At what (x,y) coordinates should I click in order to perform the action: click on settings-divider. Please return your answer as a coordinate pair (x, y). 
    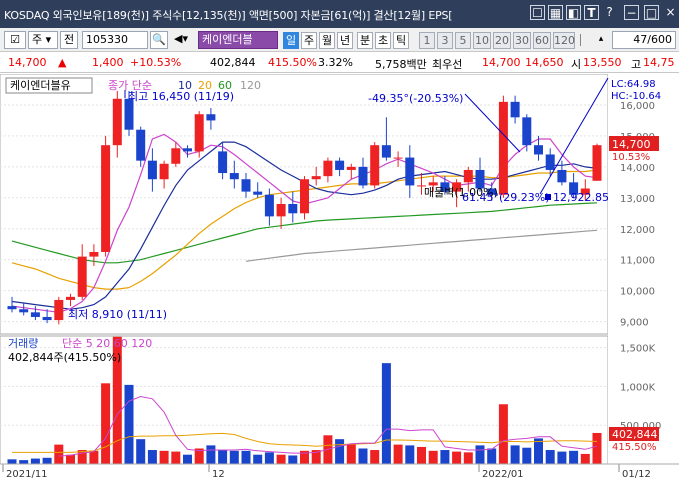
    Looking at the image, I should click on (583, 40).